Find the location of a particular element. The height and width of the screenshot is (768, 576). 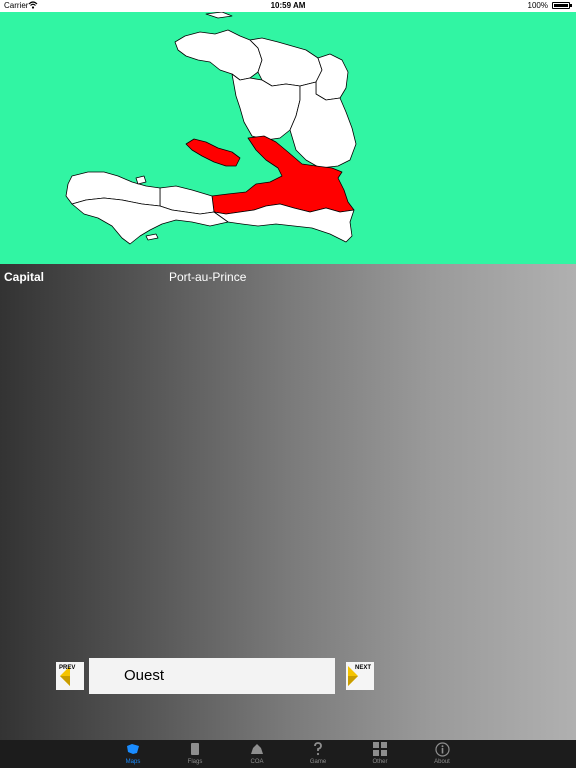

status-bar: Carrier 10:59 AM 100% is located at coordinates (288, 6).